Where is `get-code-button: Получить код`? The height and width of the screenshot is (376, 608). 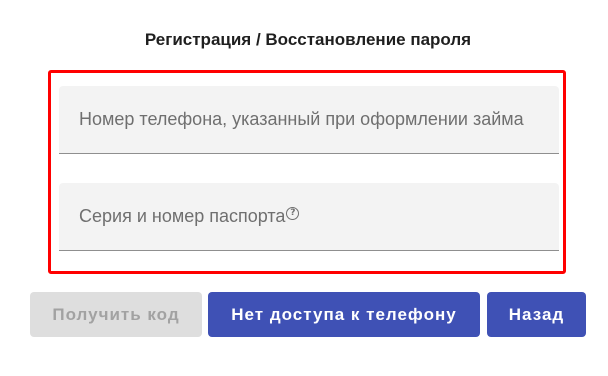 get-code-button: Получить код is located at coordinates (116, 314).